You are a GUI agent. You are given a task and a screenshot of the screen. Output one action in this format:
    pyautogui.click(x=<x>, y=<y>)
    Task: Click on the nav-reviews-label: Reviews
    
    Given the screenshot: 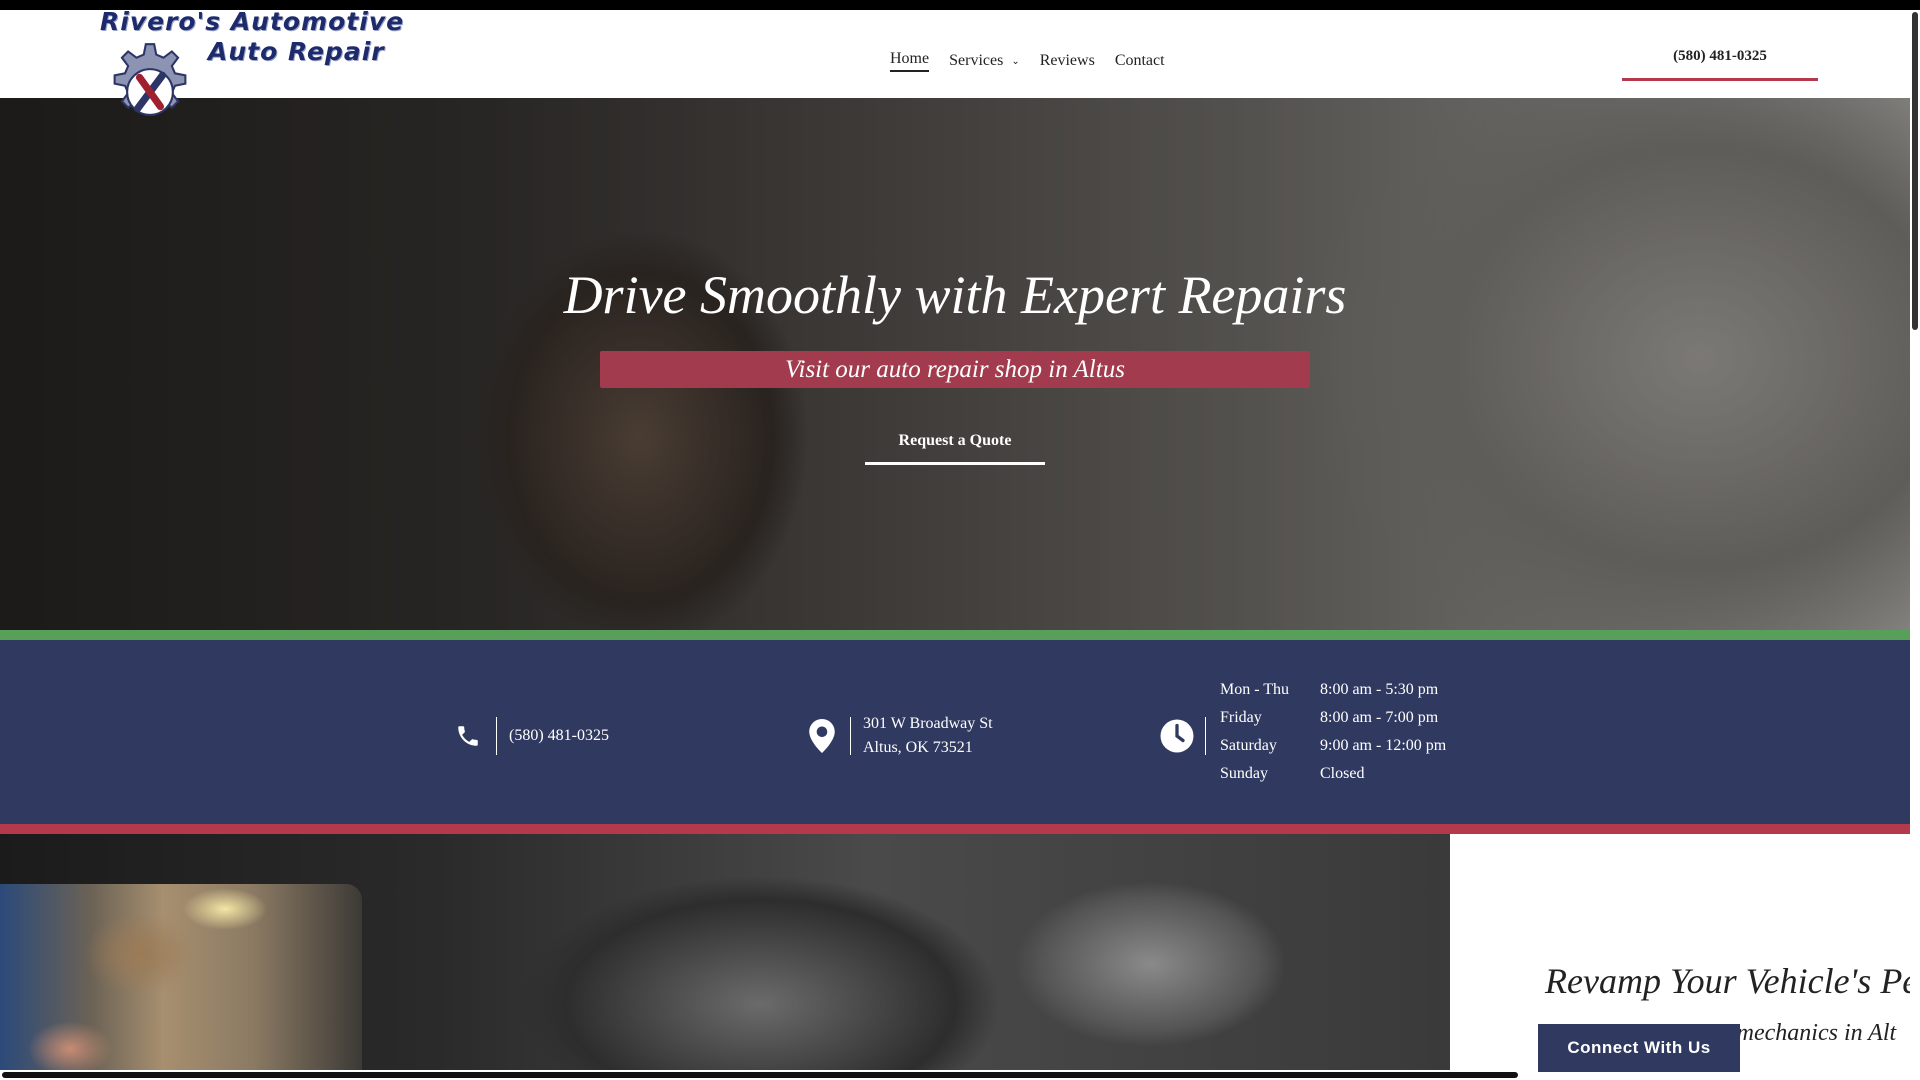 What is the action you would take?
    pyautogui.click(x=1067, y=60)
    